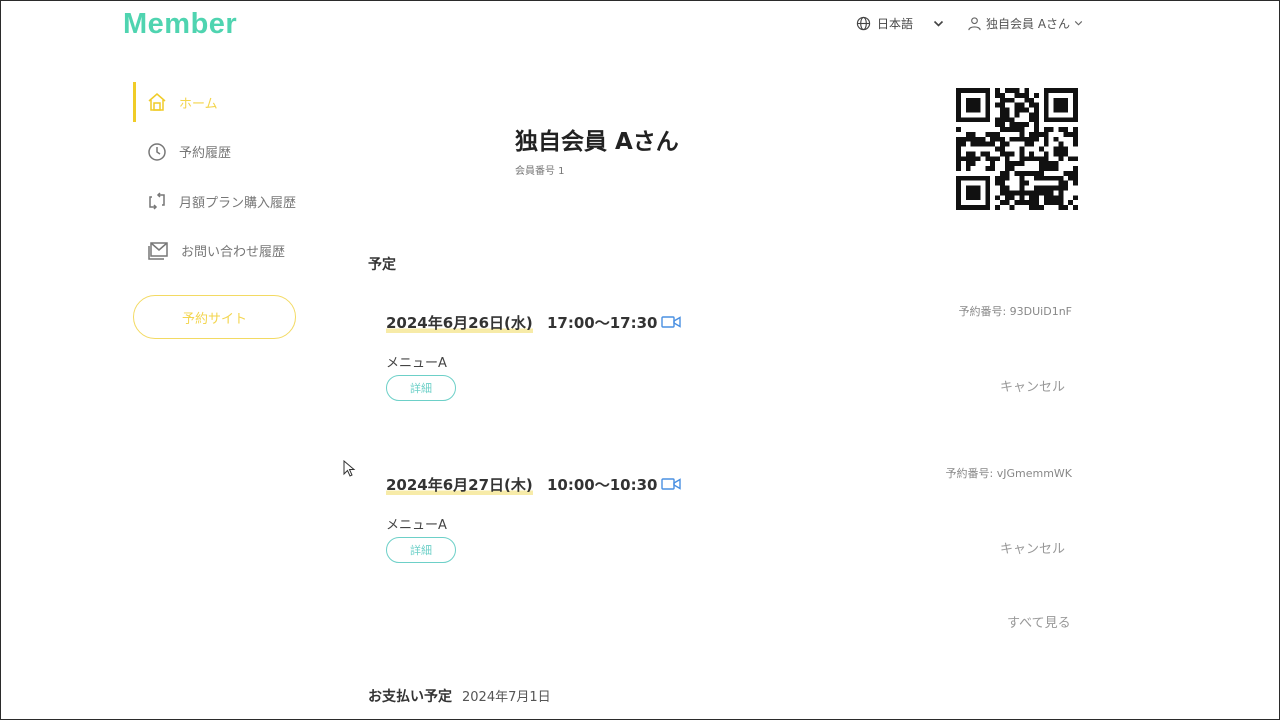 Image resolution: width=1280 pixels, height=720 pixels. Describe the element at coordinates (349, 468) in the screenshot. I see `mouse-cursor-icon` at that location.